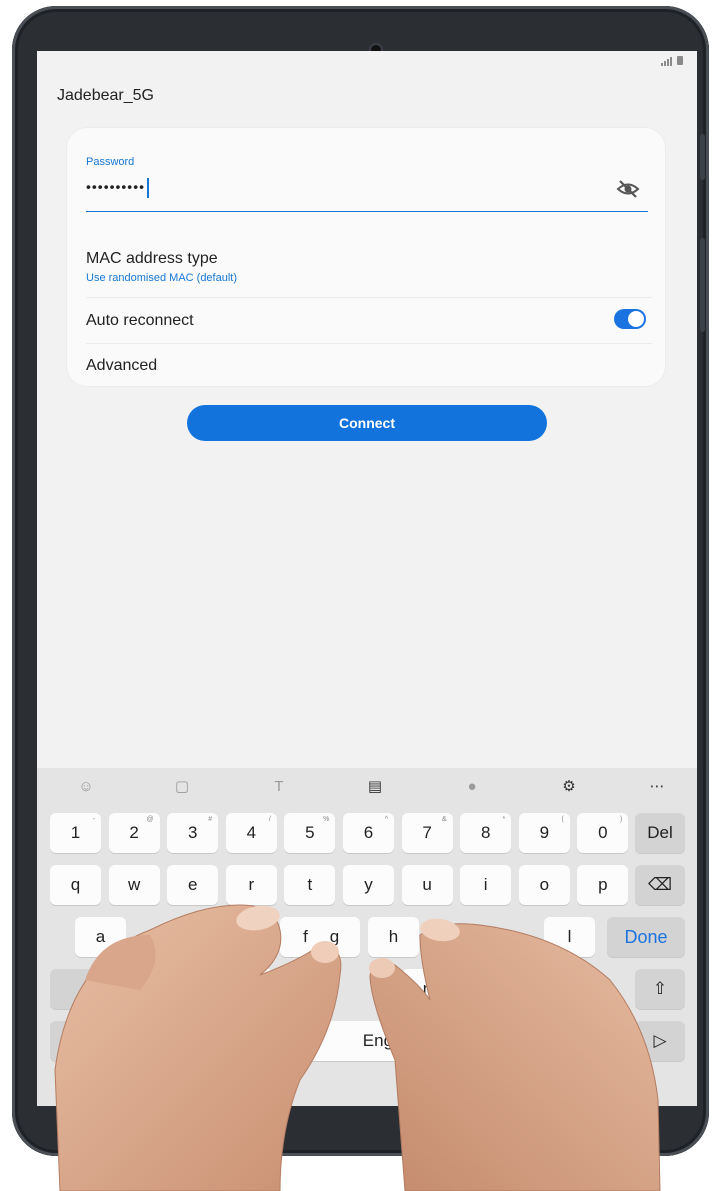  I want to click on key-label: t, so click(310, 884).